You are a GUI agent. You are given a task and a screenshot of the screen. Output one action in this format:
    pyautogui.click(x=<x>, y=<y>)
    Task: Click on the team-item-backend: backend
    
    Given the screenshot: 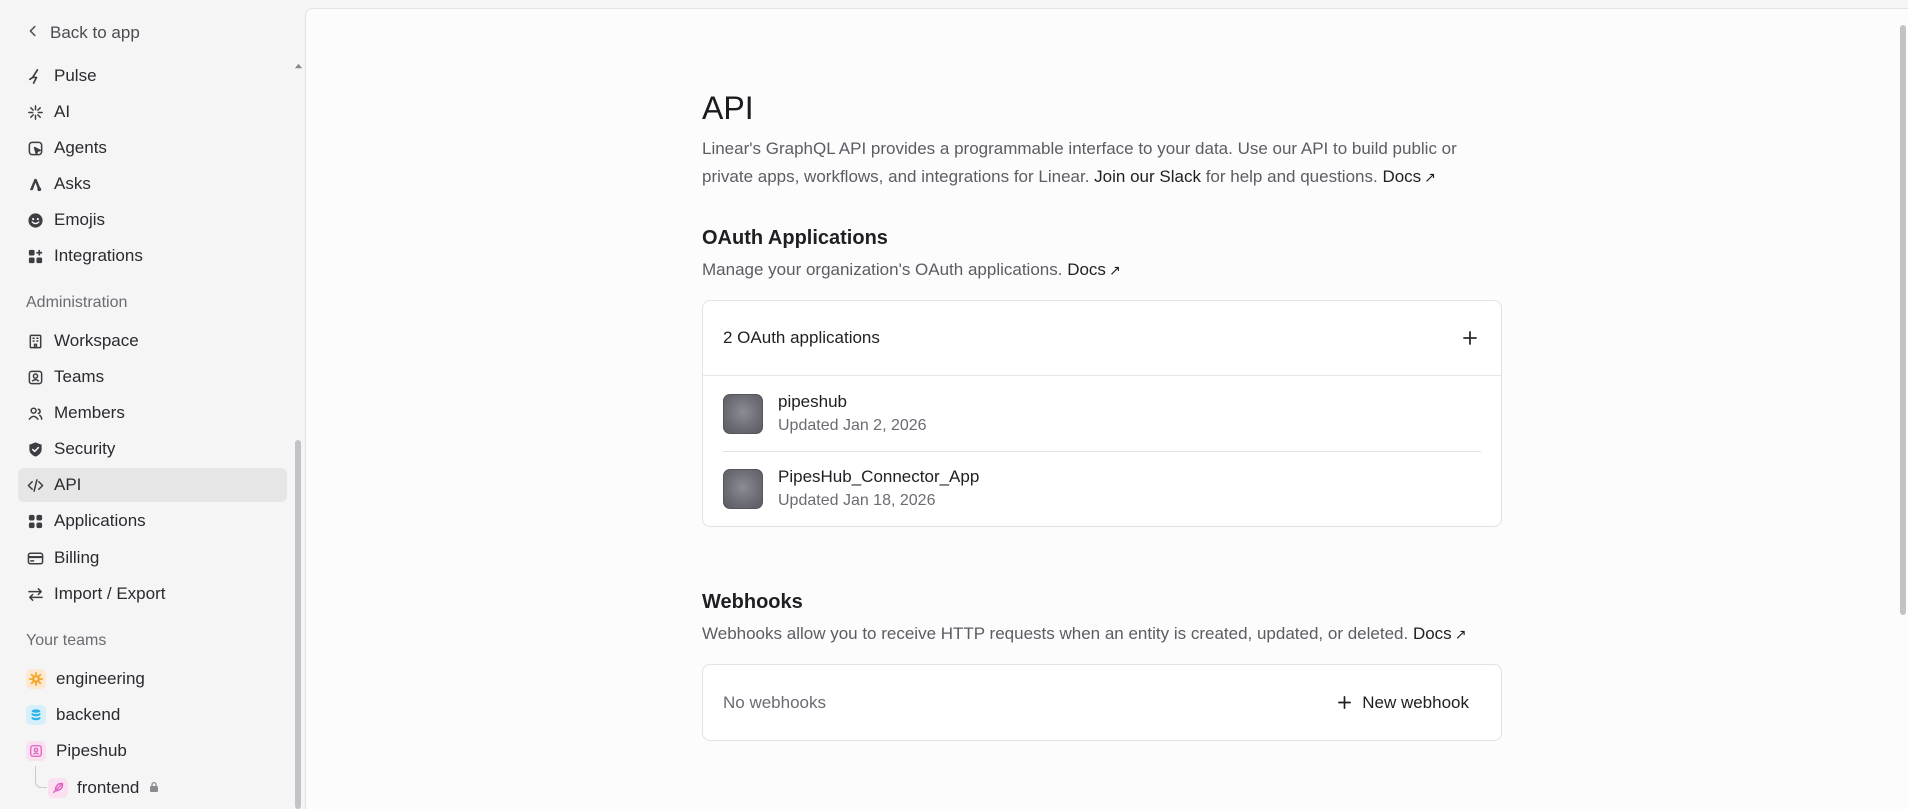 What is the action you would take?
    pyautogui.click(x=152, y=715)
    